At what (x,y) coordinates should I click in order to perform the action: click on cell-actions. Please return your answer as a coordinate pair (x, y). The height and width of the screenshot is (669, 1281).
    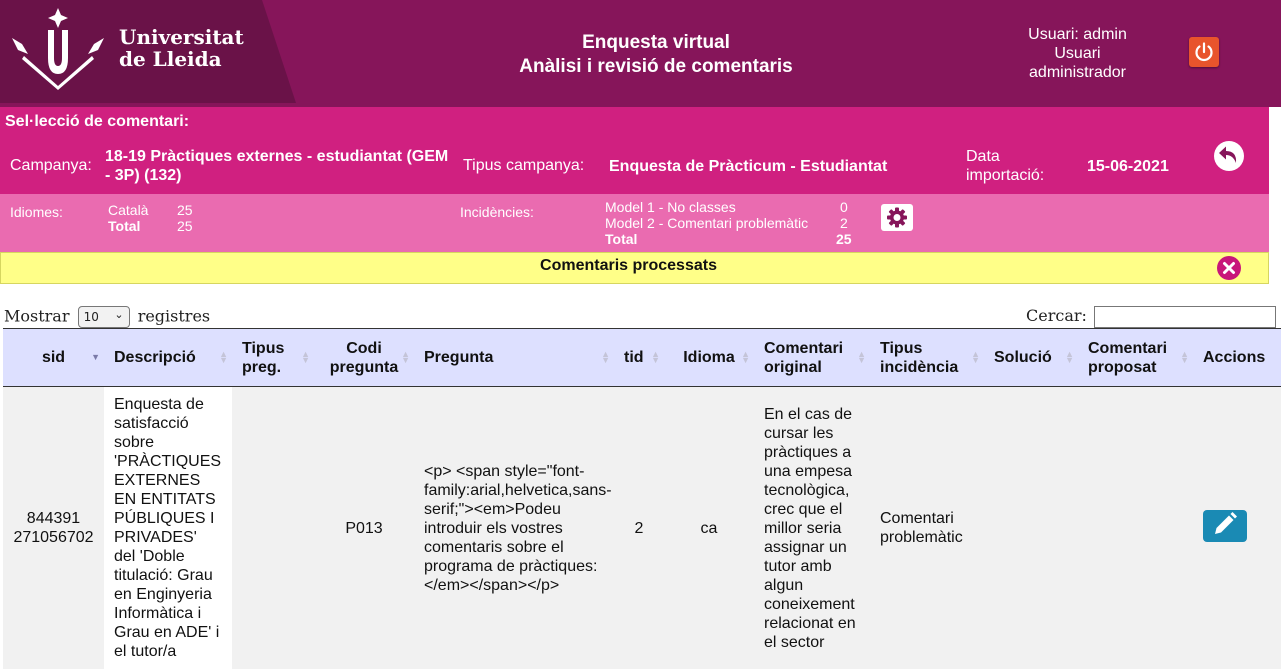
    Looking at the image, I should click on (1237, 528).